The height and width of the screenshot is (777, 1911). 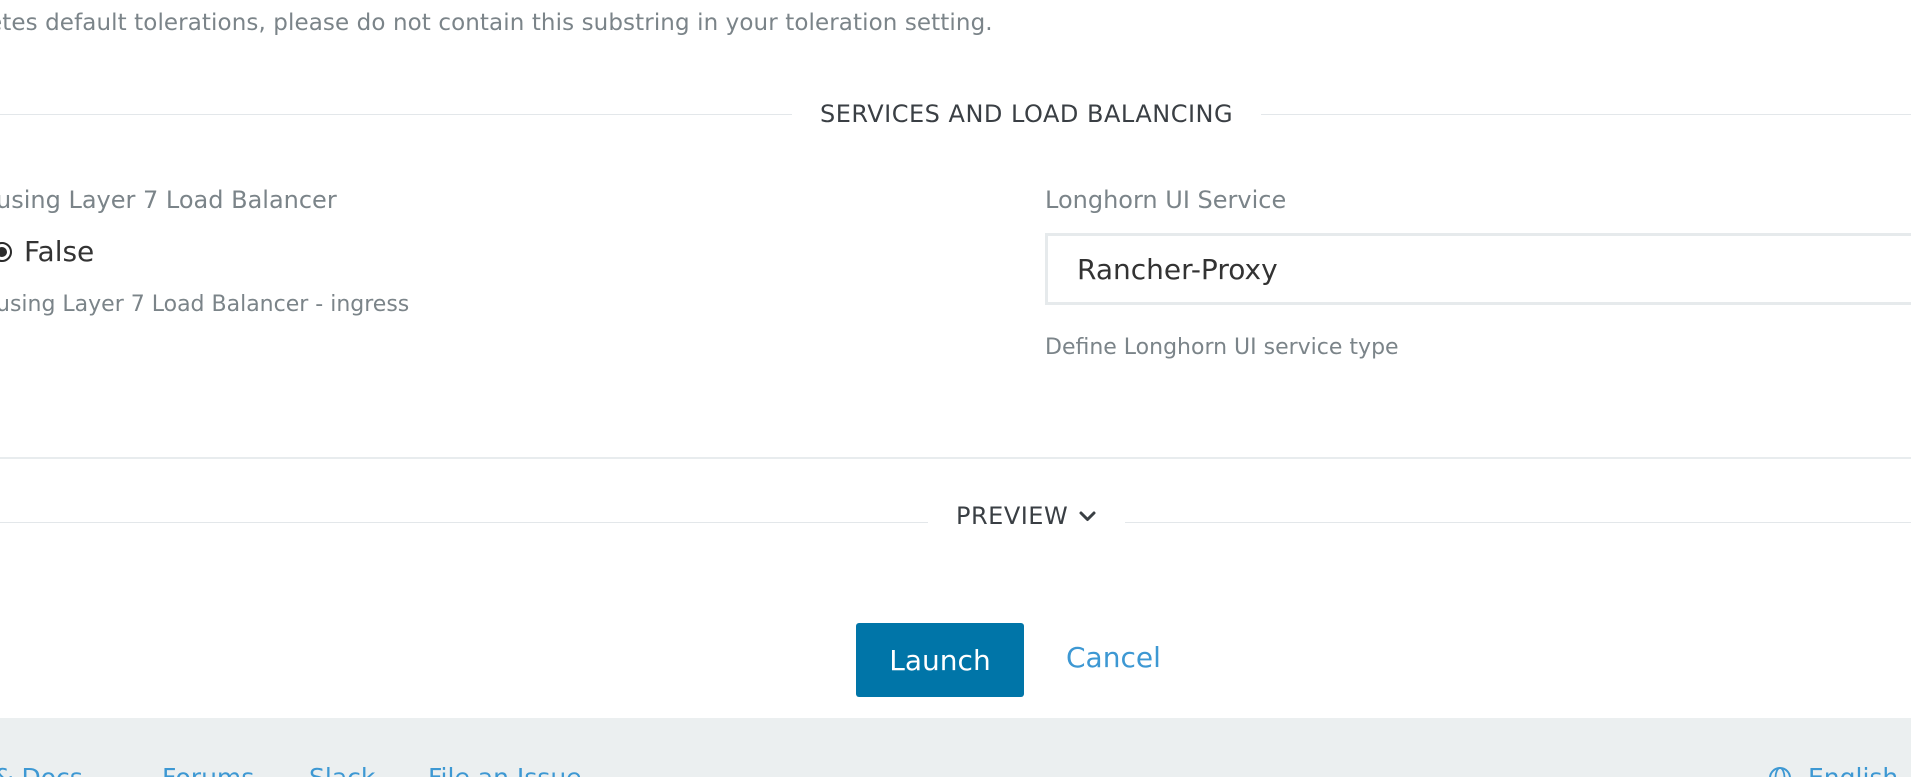 I want to click on footer-link-slack: Slack, so click(x=342, y=770).